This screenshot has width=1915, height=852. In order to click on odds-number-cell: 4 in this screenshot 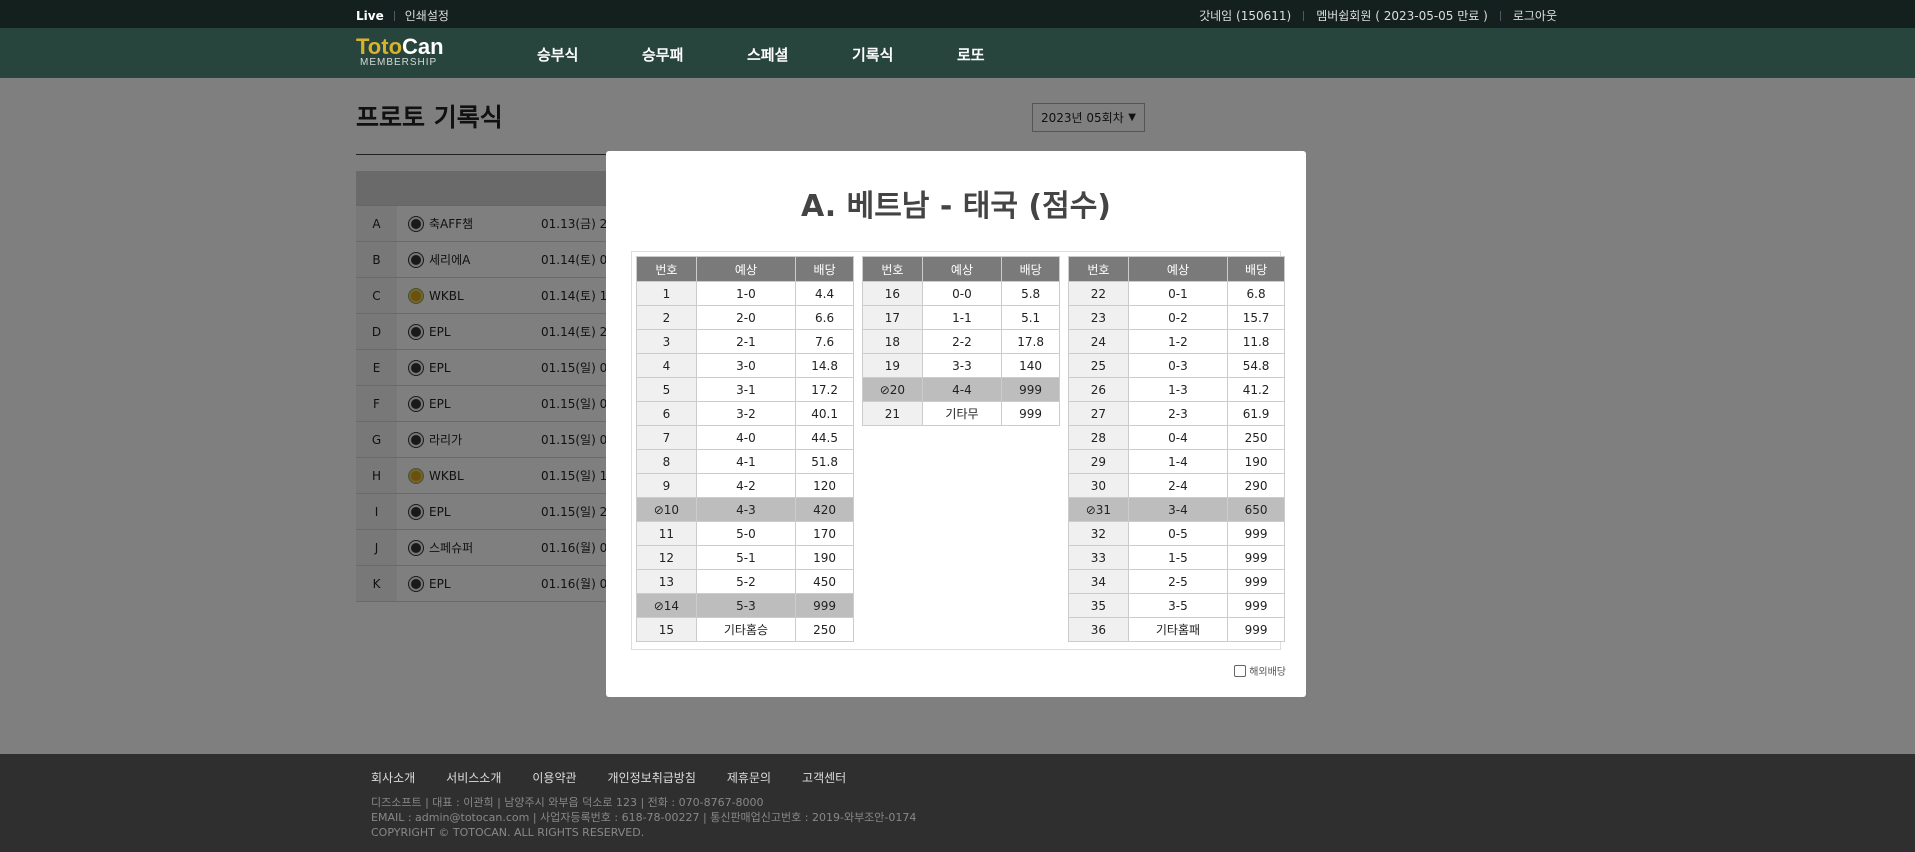, I will do `click(666, 365)`.